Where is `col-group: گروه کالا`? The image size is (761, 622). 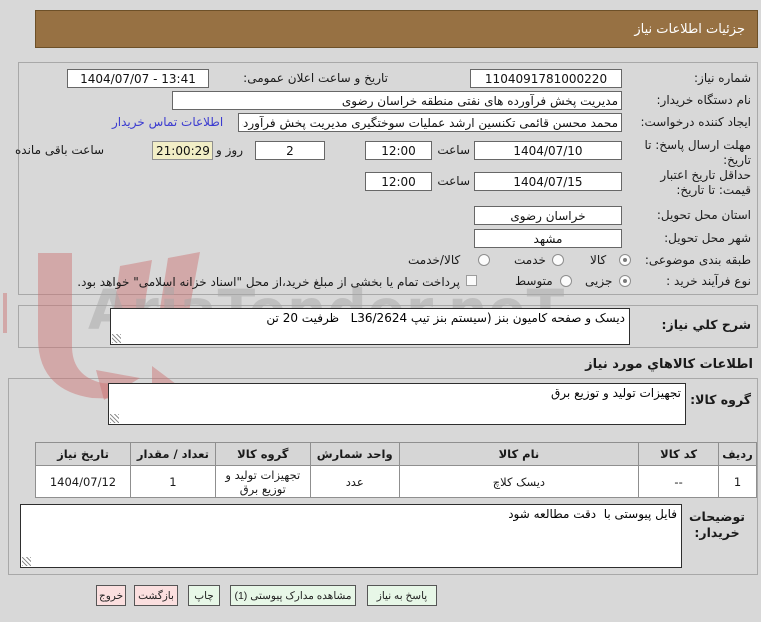
col-group: گروه کالا is located at coordinates (262, 454).